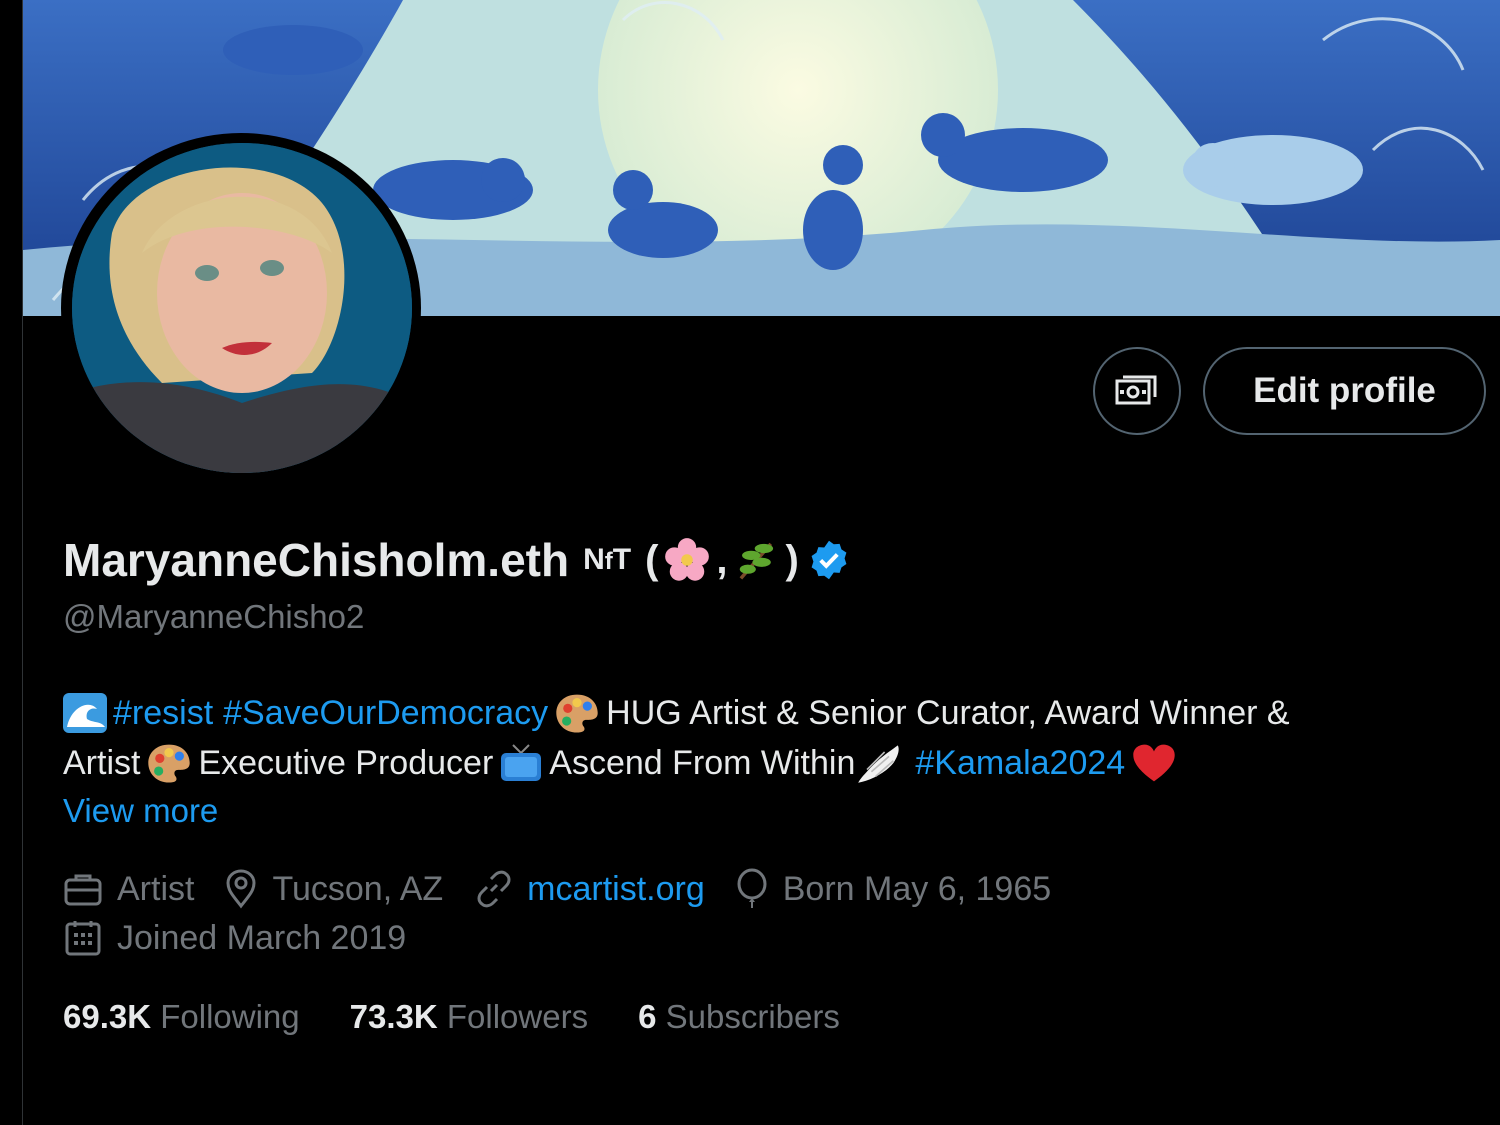 The height and width of the screenshot is (1125, 1500). Describe the element at coordinates (722, 559) in the screenshot. I see `name-comma: ,` at that location.